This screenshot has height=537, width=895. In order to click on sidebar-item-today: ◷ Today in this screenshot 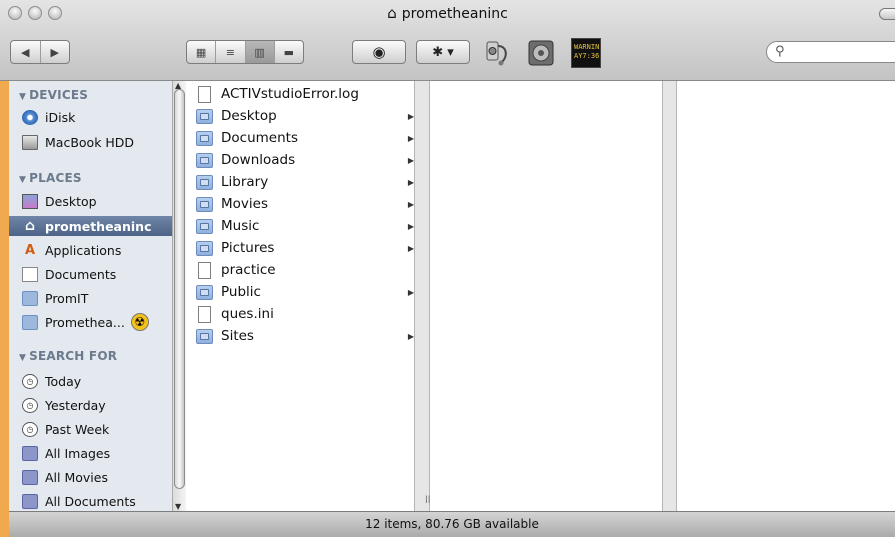, I will do `click(97, 381)`.